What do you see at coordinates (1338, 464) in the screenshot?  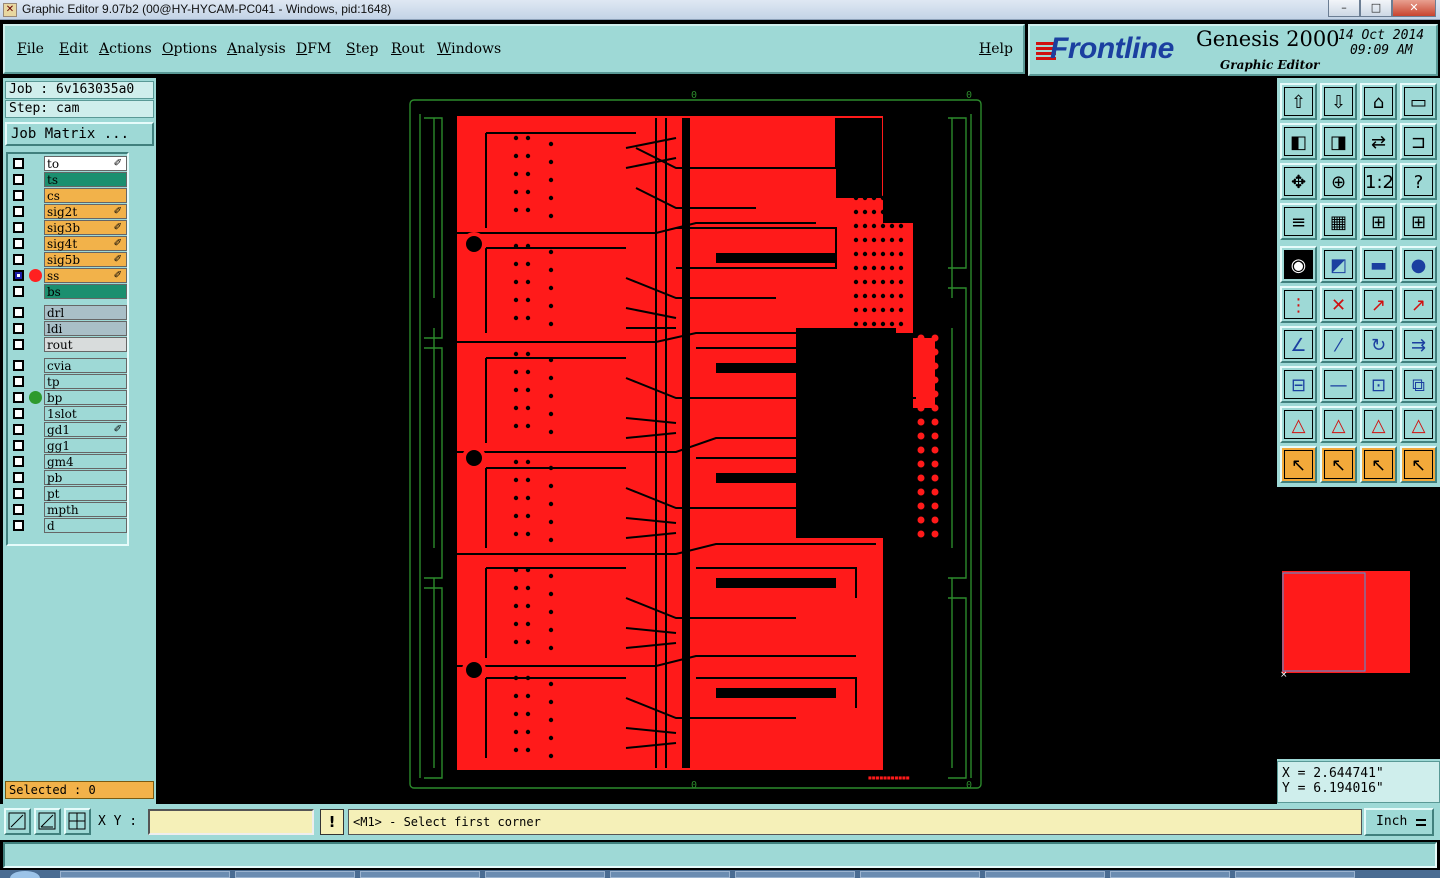 I see `select-box-tool-button: select-box-icon↖` at bounding box center [1338, 464].